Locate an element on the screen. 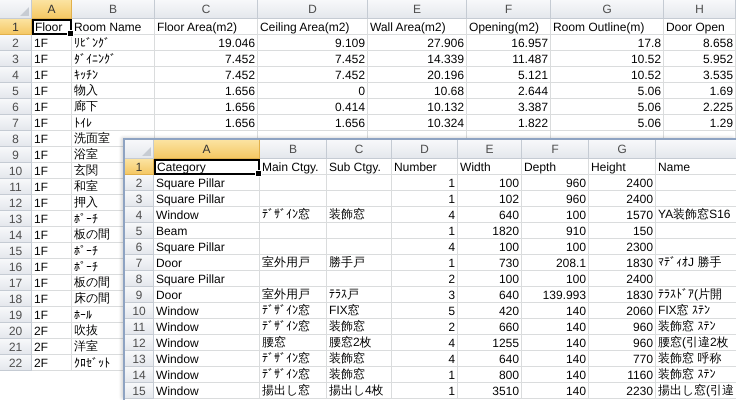 Image resolution: width=736 pixels, height=400 pixels. row-header: 18 is located at coordinates (16, 299).